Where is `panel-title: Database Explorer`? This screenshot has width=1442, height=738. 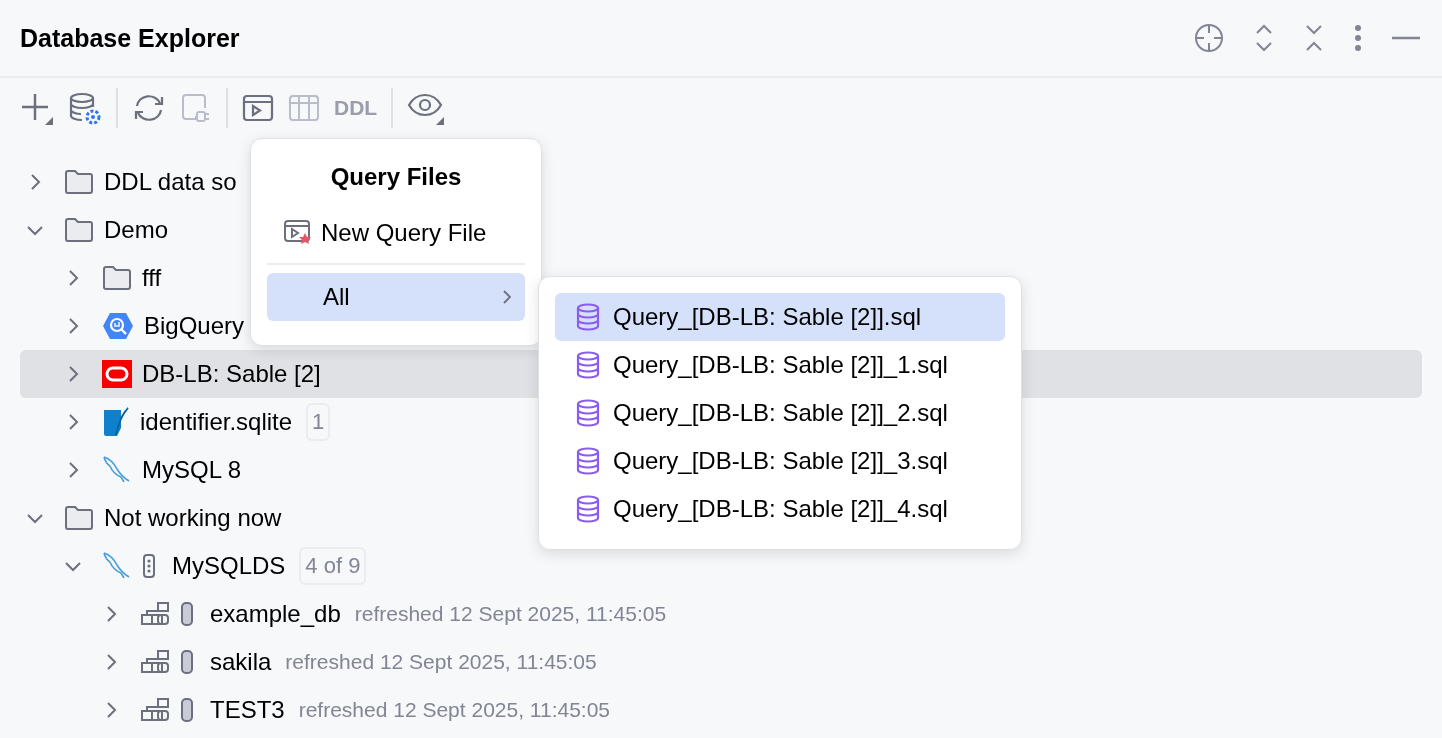 panel-title: Database Explorer is located at coordinates (130, 38).